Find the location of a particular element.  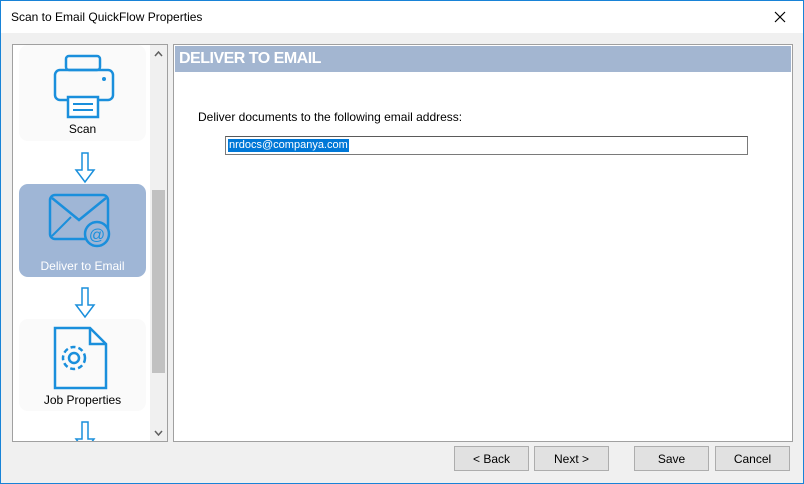

email-address-field: nrdocs@companya.com is located at coordinates (486, 145).